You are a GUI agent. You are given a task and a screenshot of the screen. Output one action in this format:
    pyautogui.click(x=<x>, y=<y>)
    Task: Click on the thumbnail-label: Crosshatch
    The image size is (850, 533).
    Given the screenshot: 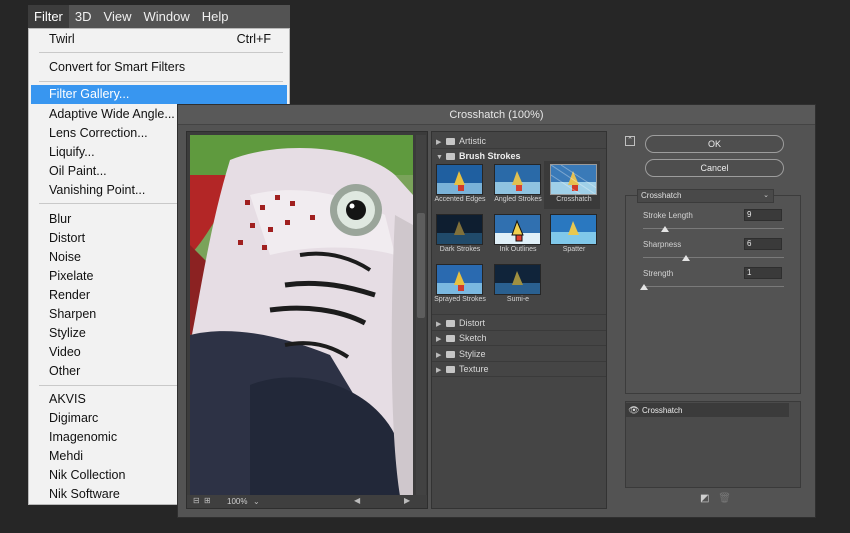 What is the action you would take?
    pyautogui.click(x=574, y=199)
    